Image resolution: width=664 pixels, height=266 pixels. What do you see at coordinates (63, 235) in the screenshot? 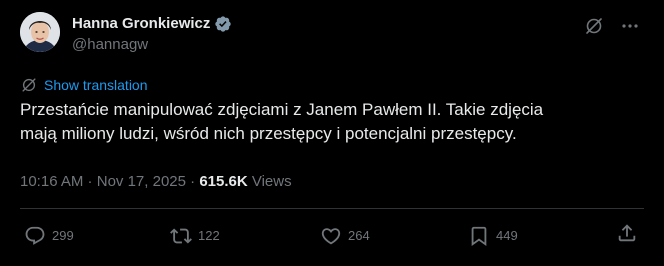
I see `reply-count: 299` at bounding box center [63, 235].